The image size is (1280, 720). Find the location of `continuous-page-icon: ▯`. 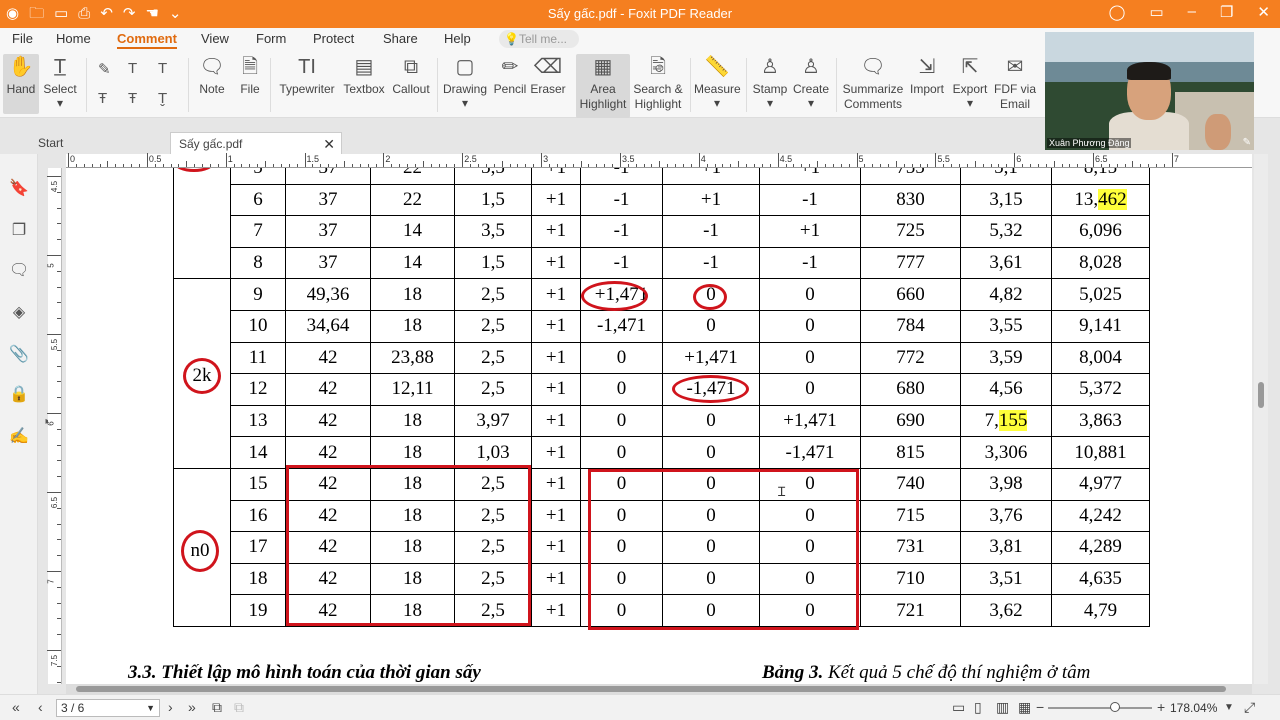

continuous-page-icon: ▯ is located at coordinates (978, 707).